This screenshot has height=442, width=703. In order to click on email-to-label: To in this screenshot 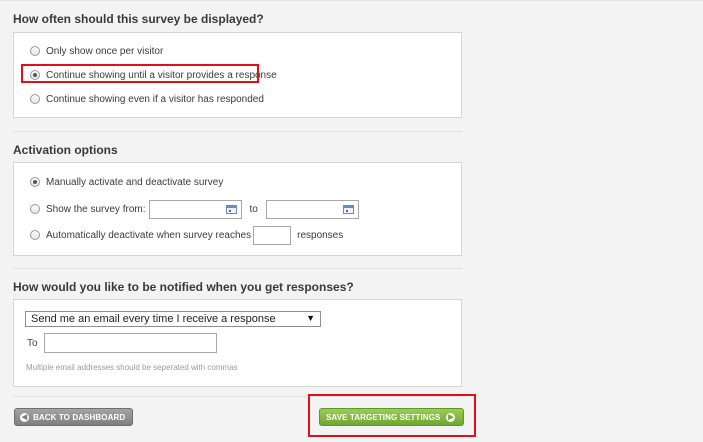, I will do `click(32, 343)`.